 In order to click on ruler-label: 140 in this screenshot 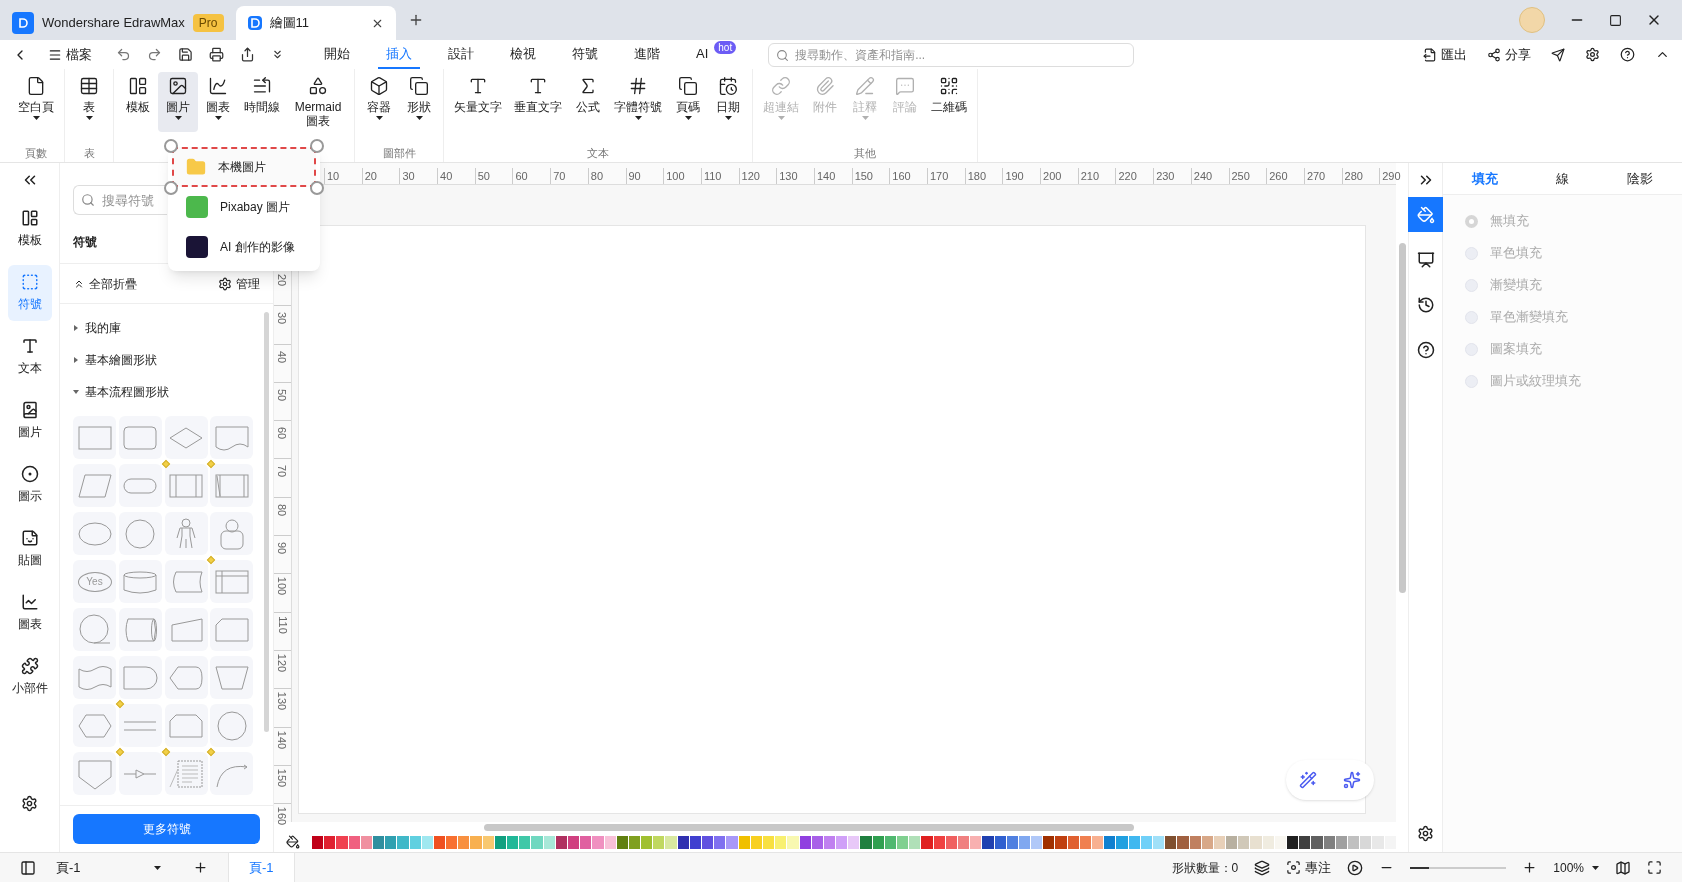, I will do `click(832, 176)`.